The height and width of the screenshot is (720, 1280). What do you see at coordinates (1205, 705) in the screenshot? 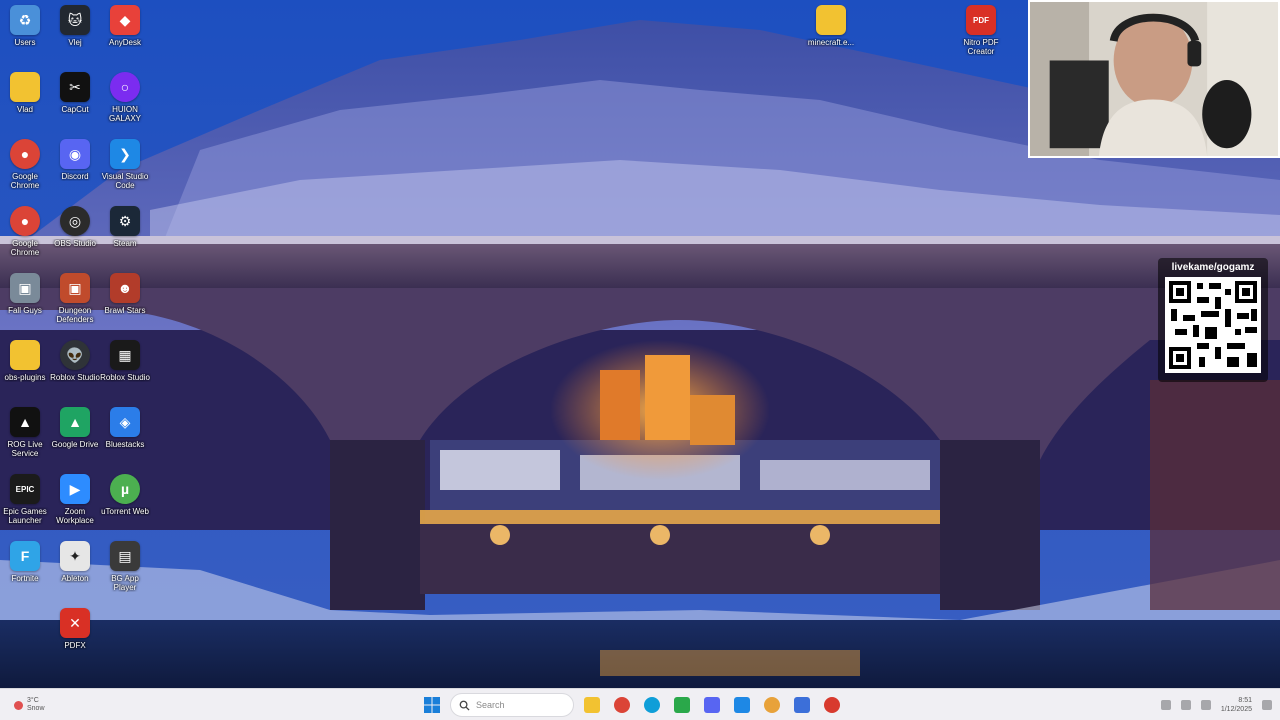
I see `volume-icon` at bounding box center [1205, 705].